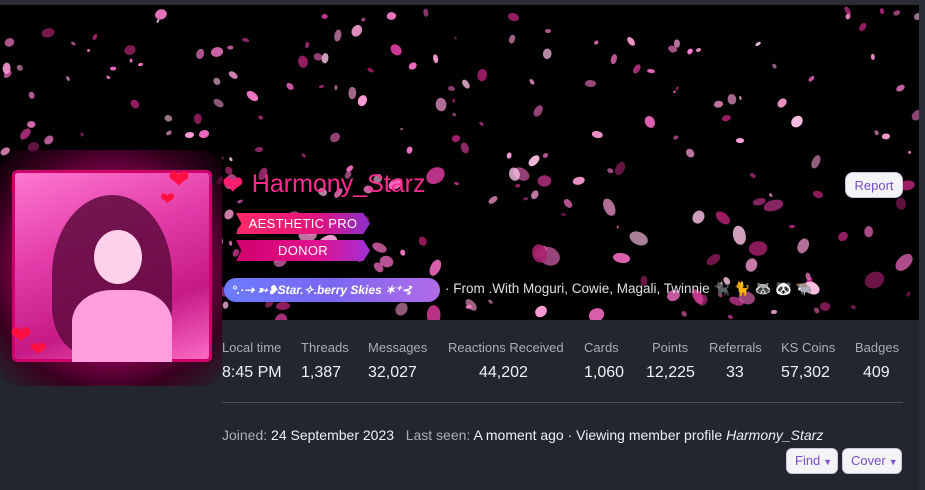  What do you see at coordinates (118, 257) in the screenshot?
I see `avatar-face` at bounding box center [118, 257].